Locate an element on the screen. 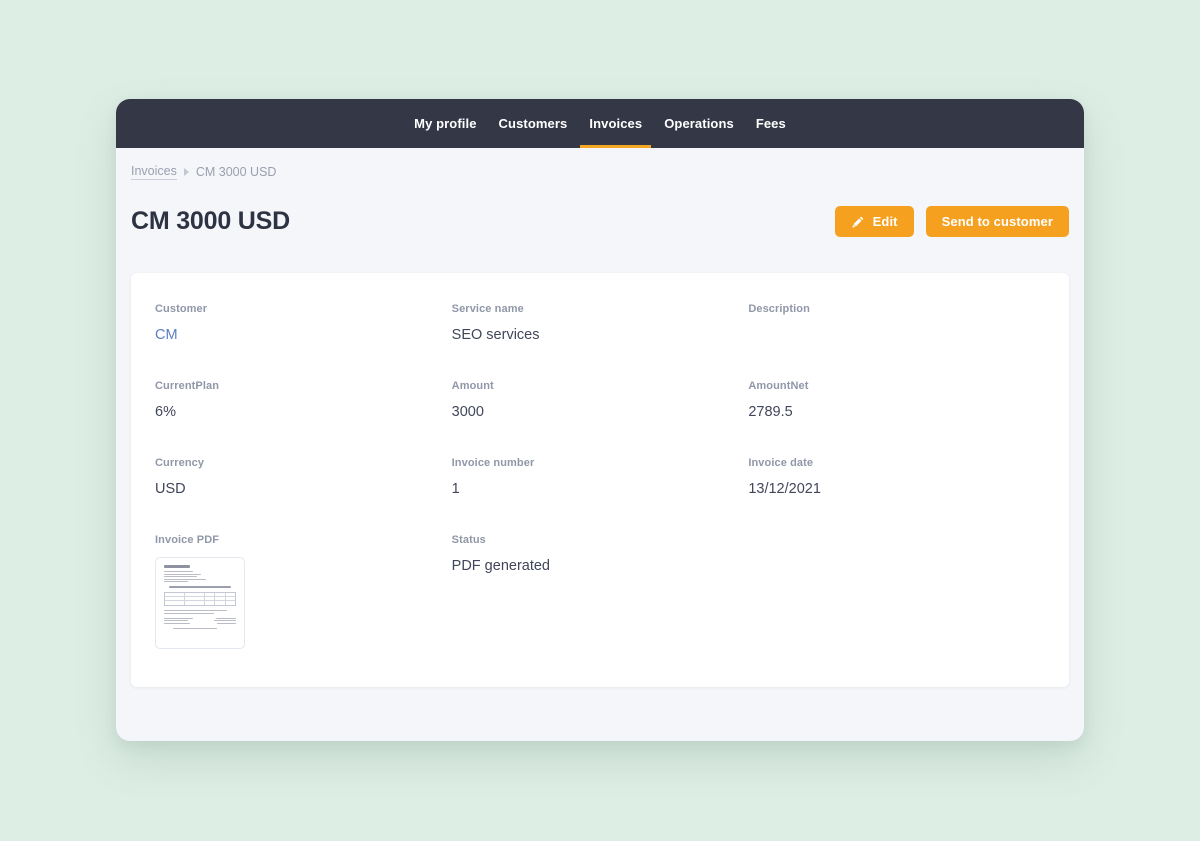 This screenshot has height=841, width=1200. field-label: Currency is located at coordinates (180, 463).